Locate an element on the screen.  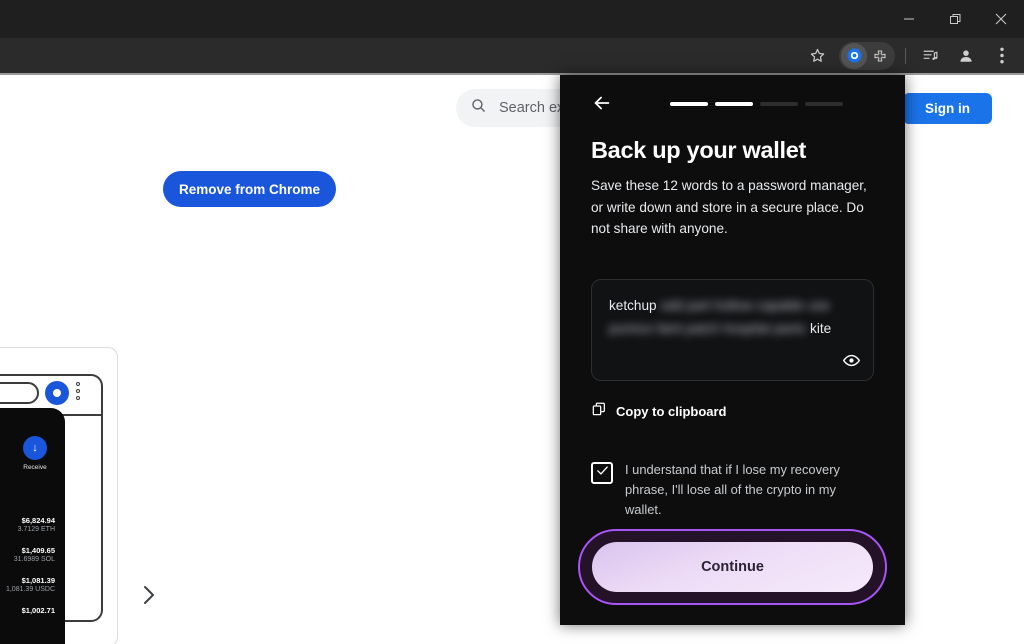
search-placeholder: Search ex is located at coordinates (532, 108).